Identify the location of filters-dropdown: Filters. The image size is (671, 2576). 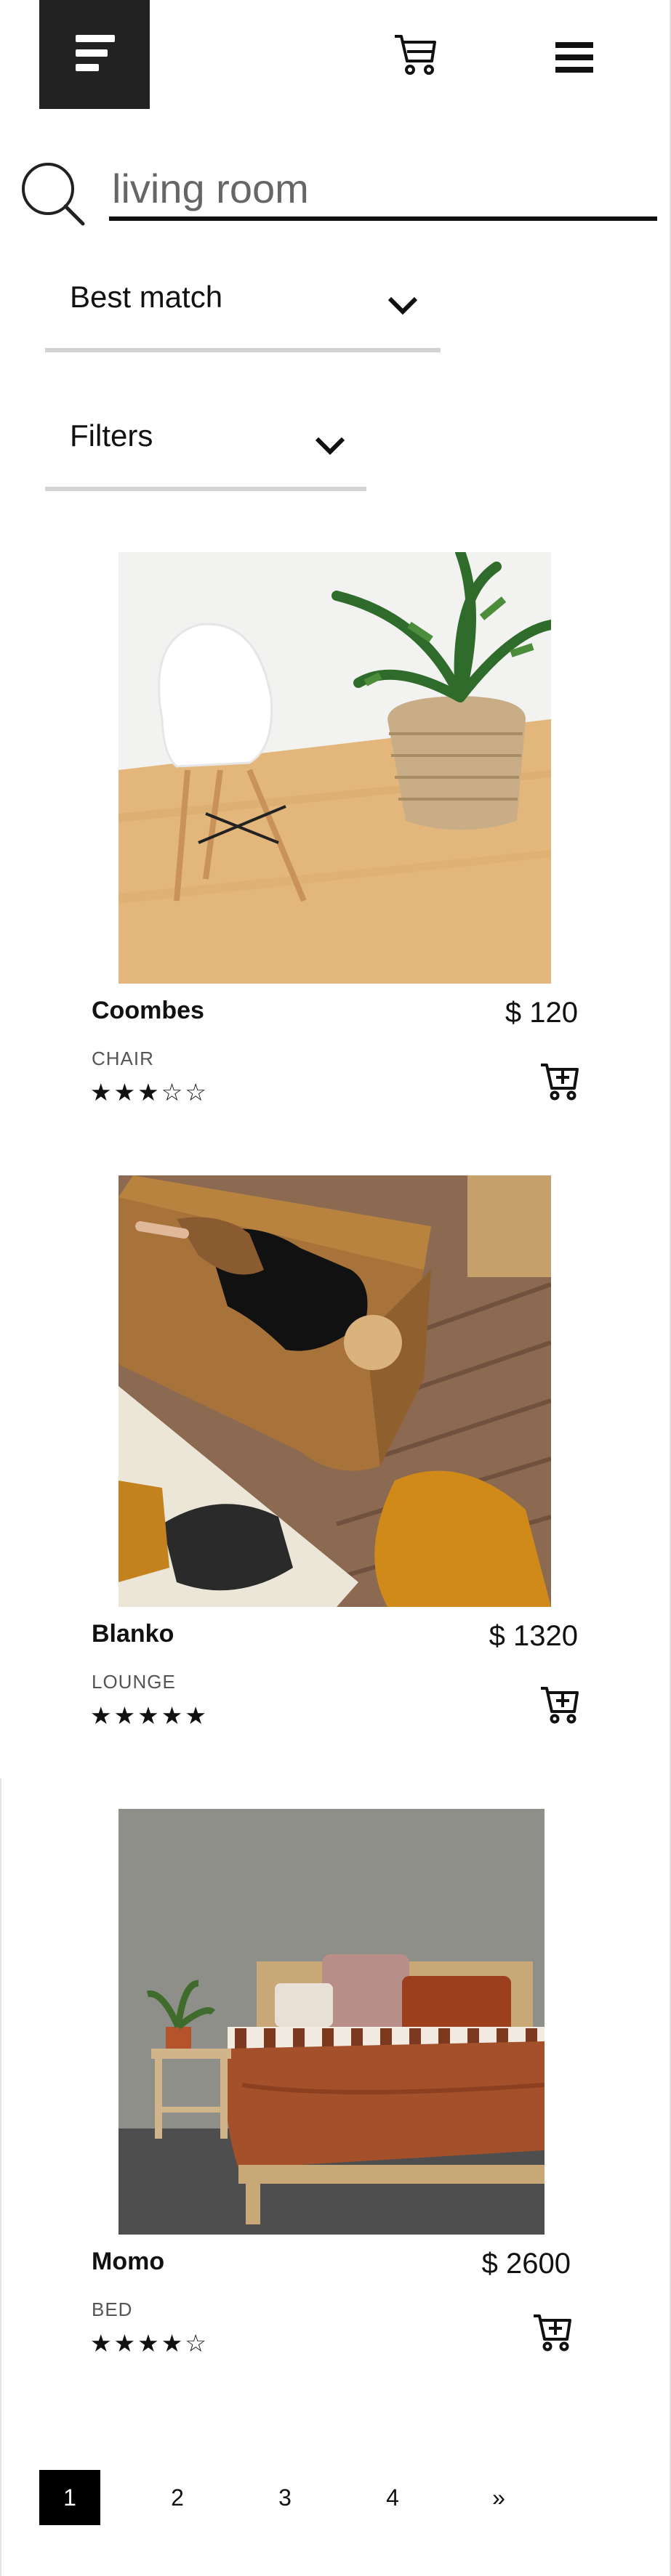
(205, 452).